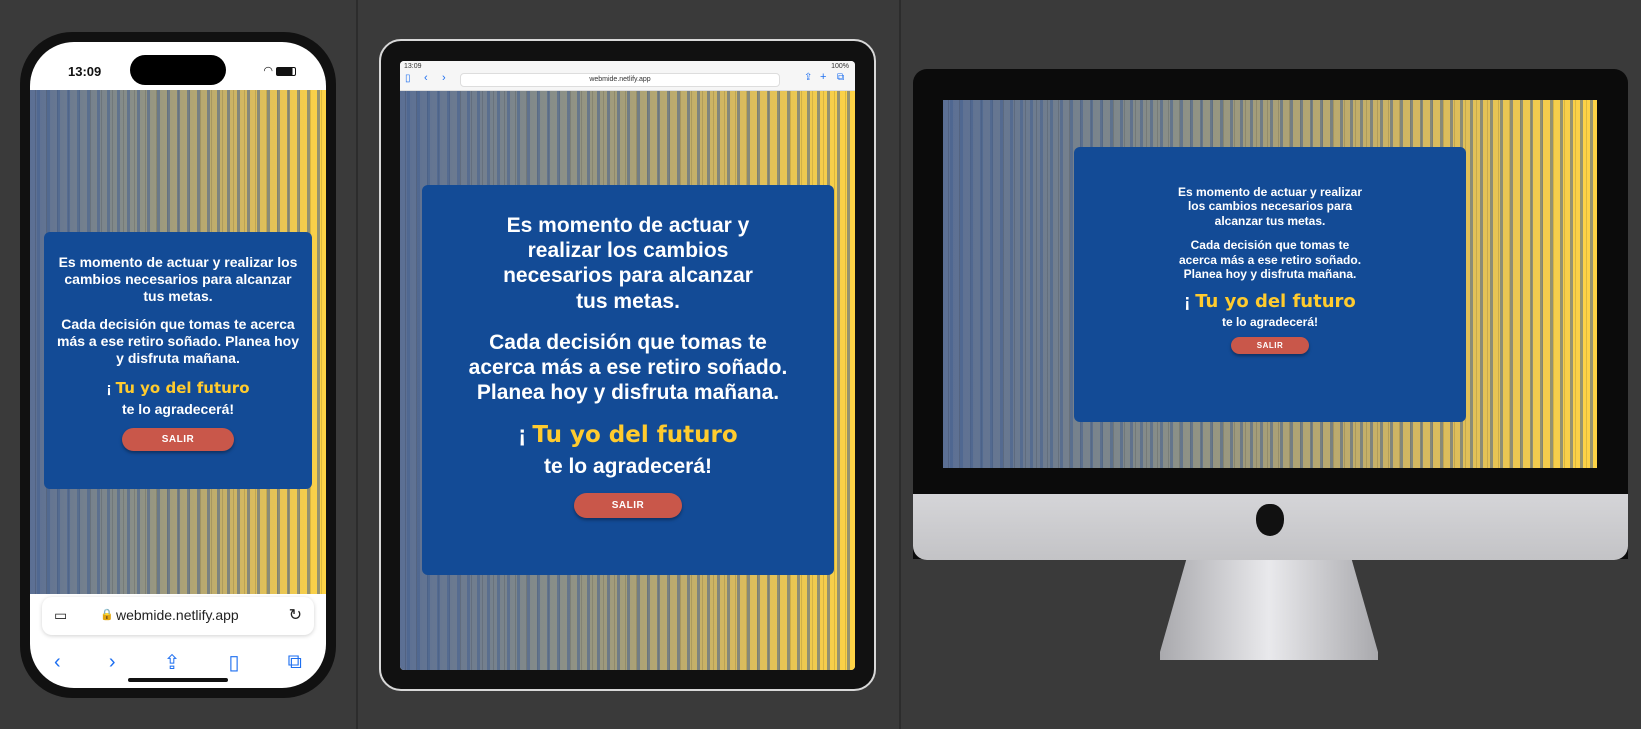  What do you see at coordinates (233, 662) in the screenshot?
I see `bookmarks-icon: ▯` at bounding box center [233, 662].